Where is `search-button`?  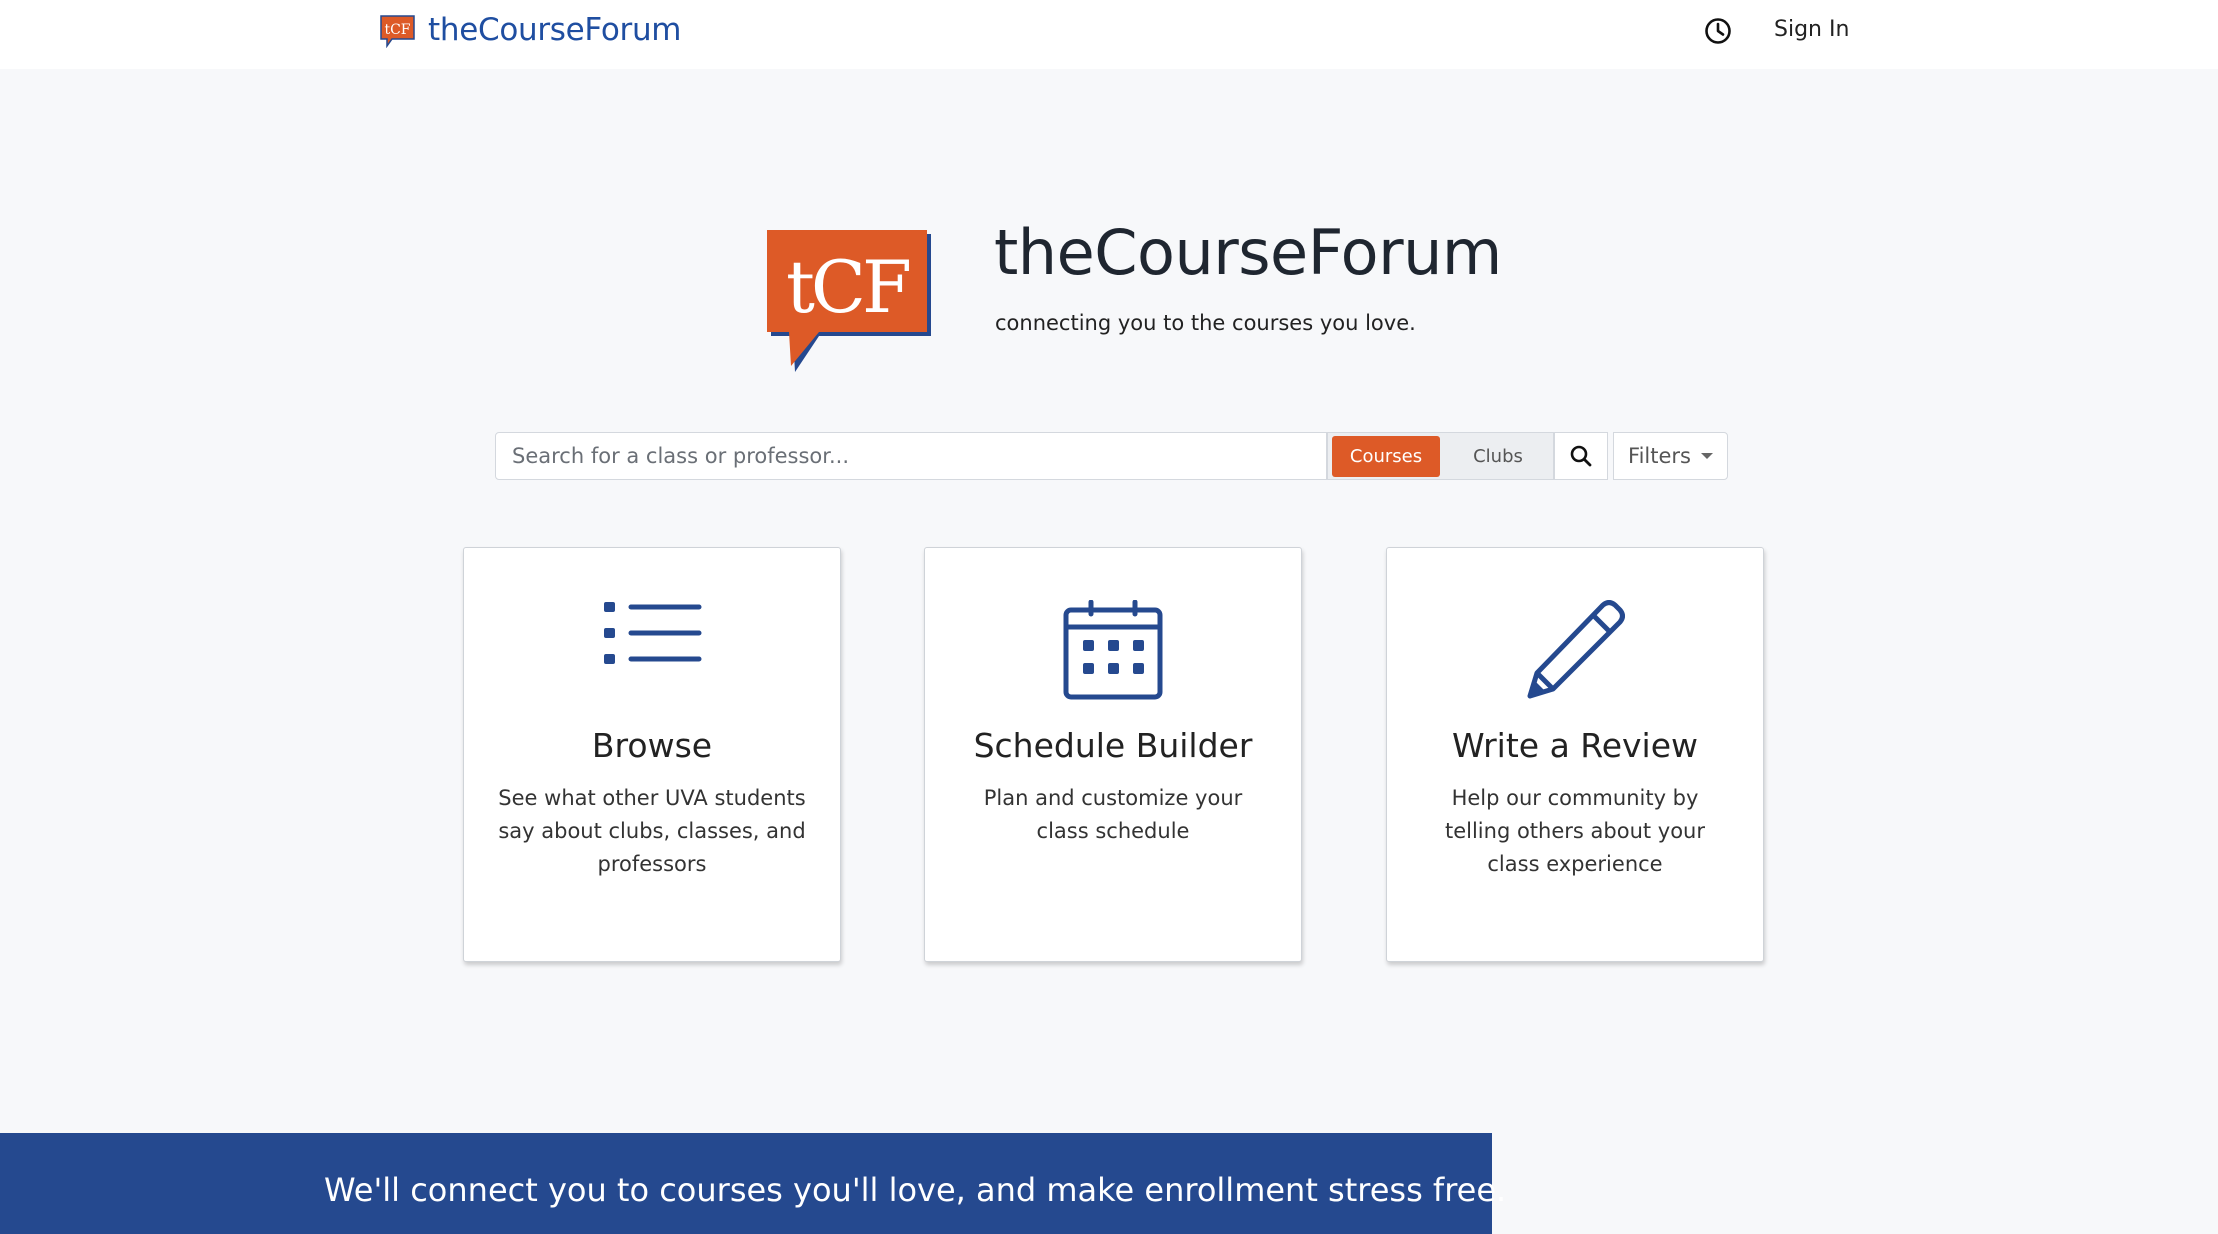
search-button is located at coordinates (1581, 456).